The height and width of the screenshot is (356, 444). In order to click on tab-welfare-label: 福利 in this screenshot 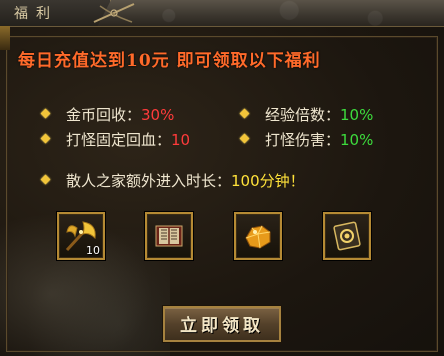, I will do `click(36, 14)`.